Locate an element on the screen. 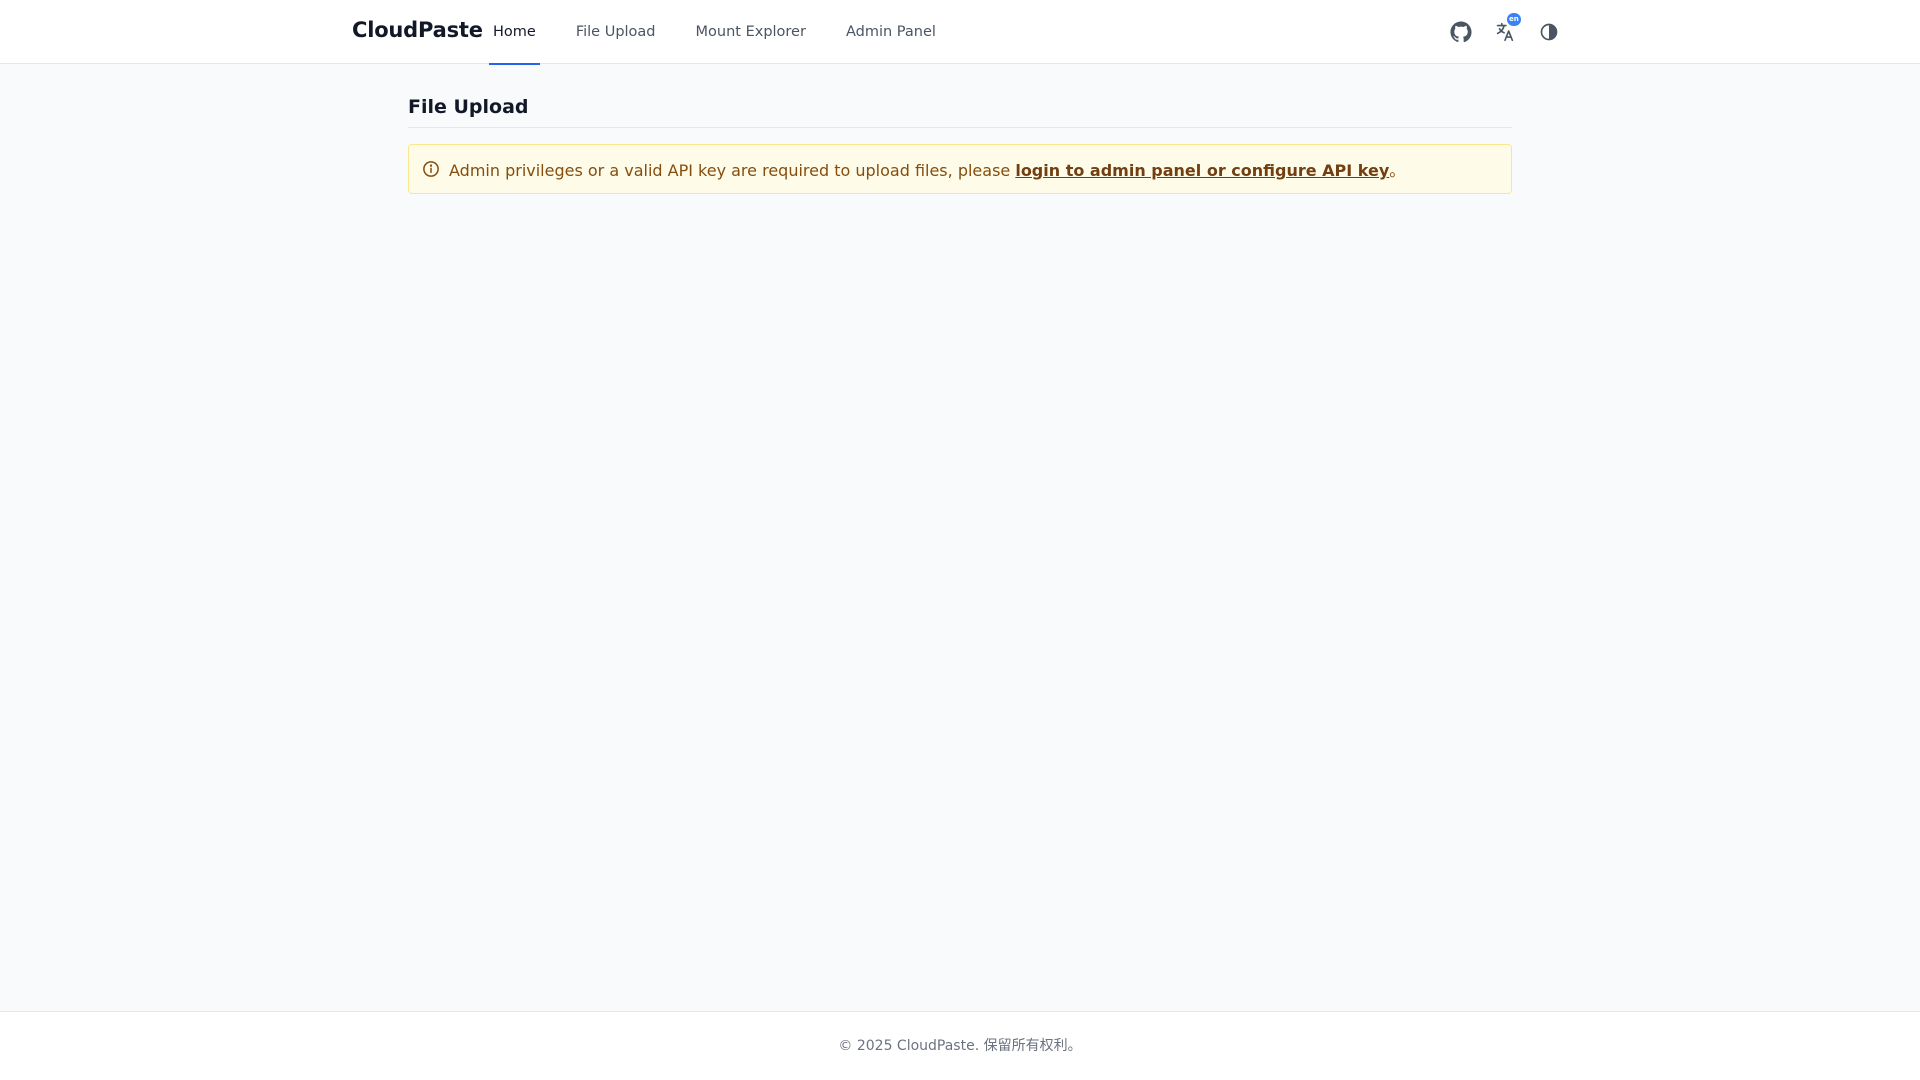 Image resolution: width=1920 pixels, height=1080 pixels. theme-toggle-button is located at coordinates (1549, 32).